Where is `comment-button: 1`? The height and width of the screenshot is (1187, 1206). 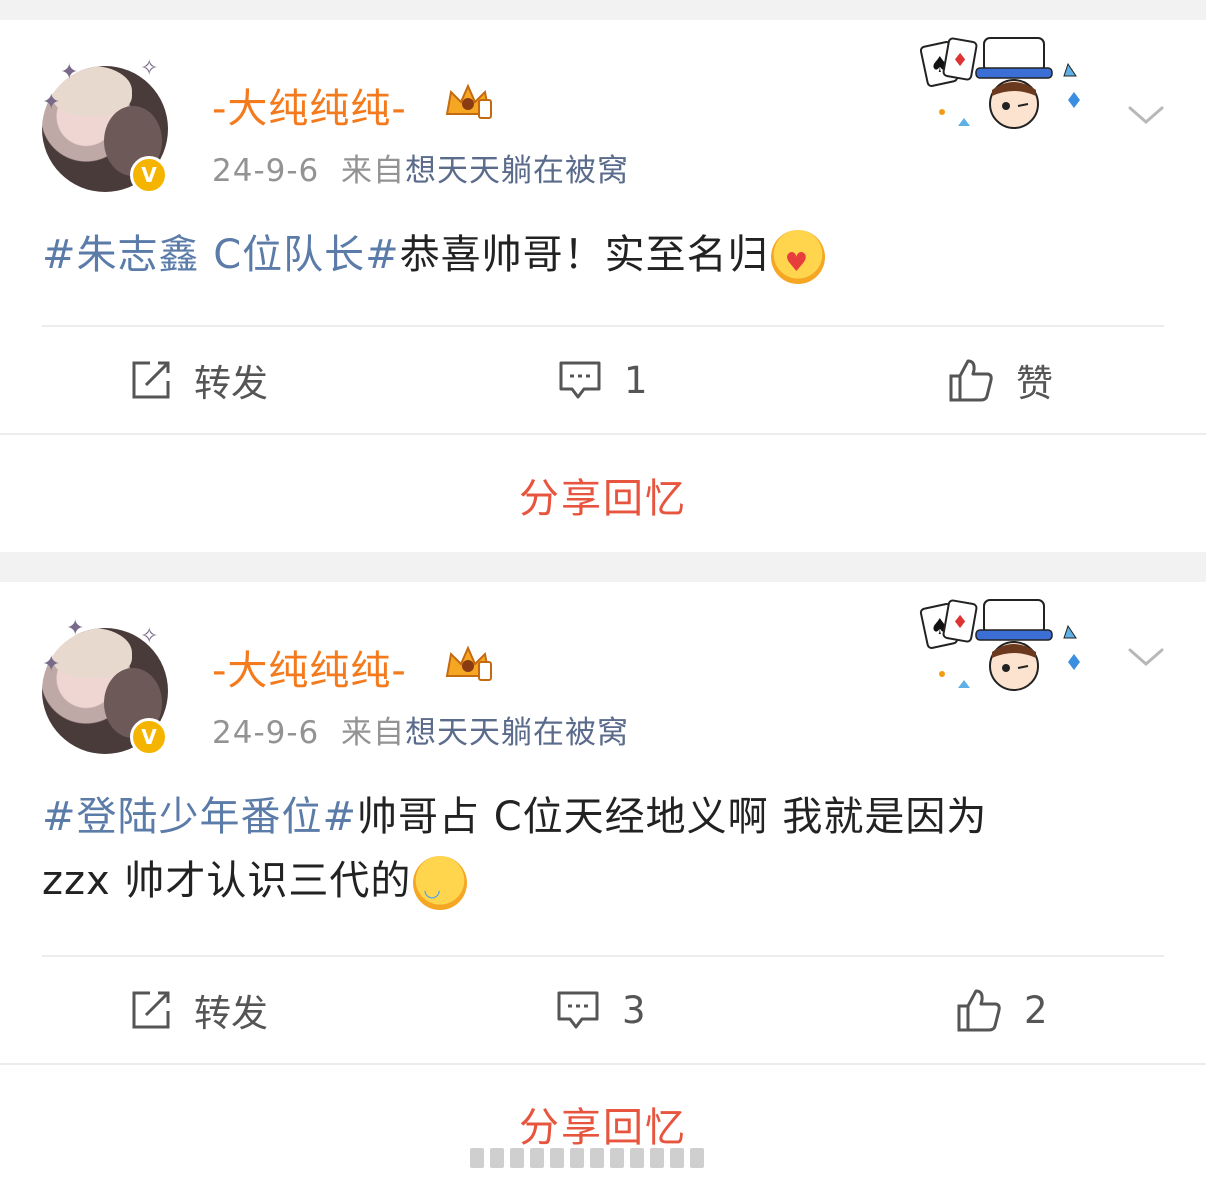
comment-button: 1 is located at coordinates (603, 380).